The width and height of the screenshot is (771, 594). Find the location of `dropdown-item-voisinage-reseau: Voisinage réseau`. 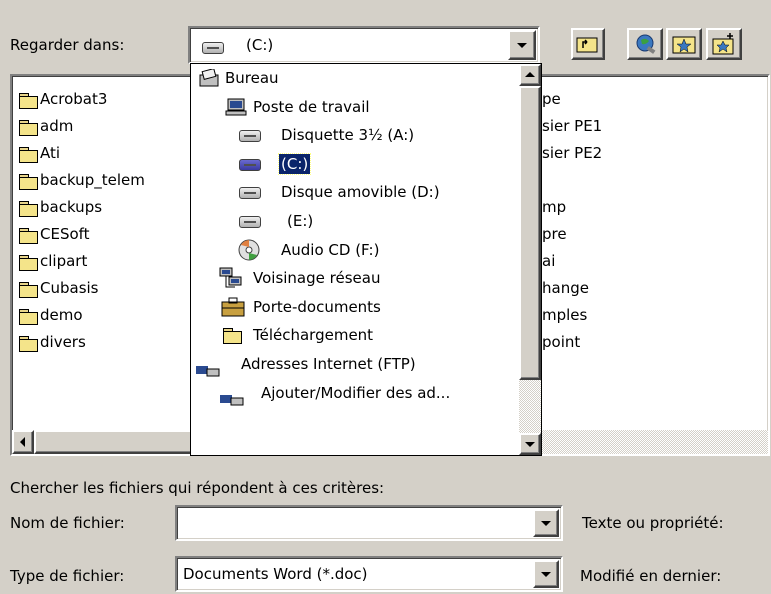

dropdown-item-voisinage-reseau: Voisinage réseau is located at coordinates (355, 278).